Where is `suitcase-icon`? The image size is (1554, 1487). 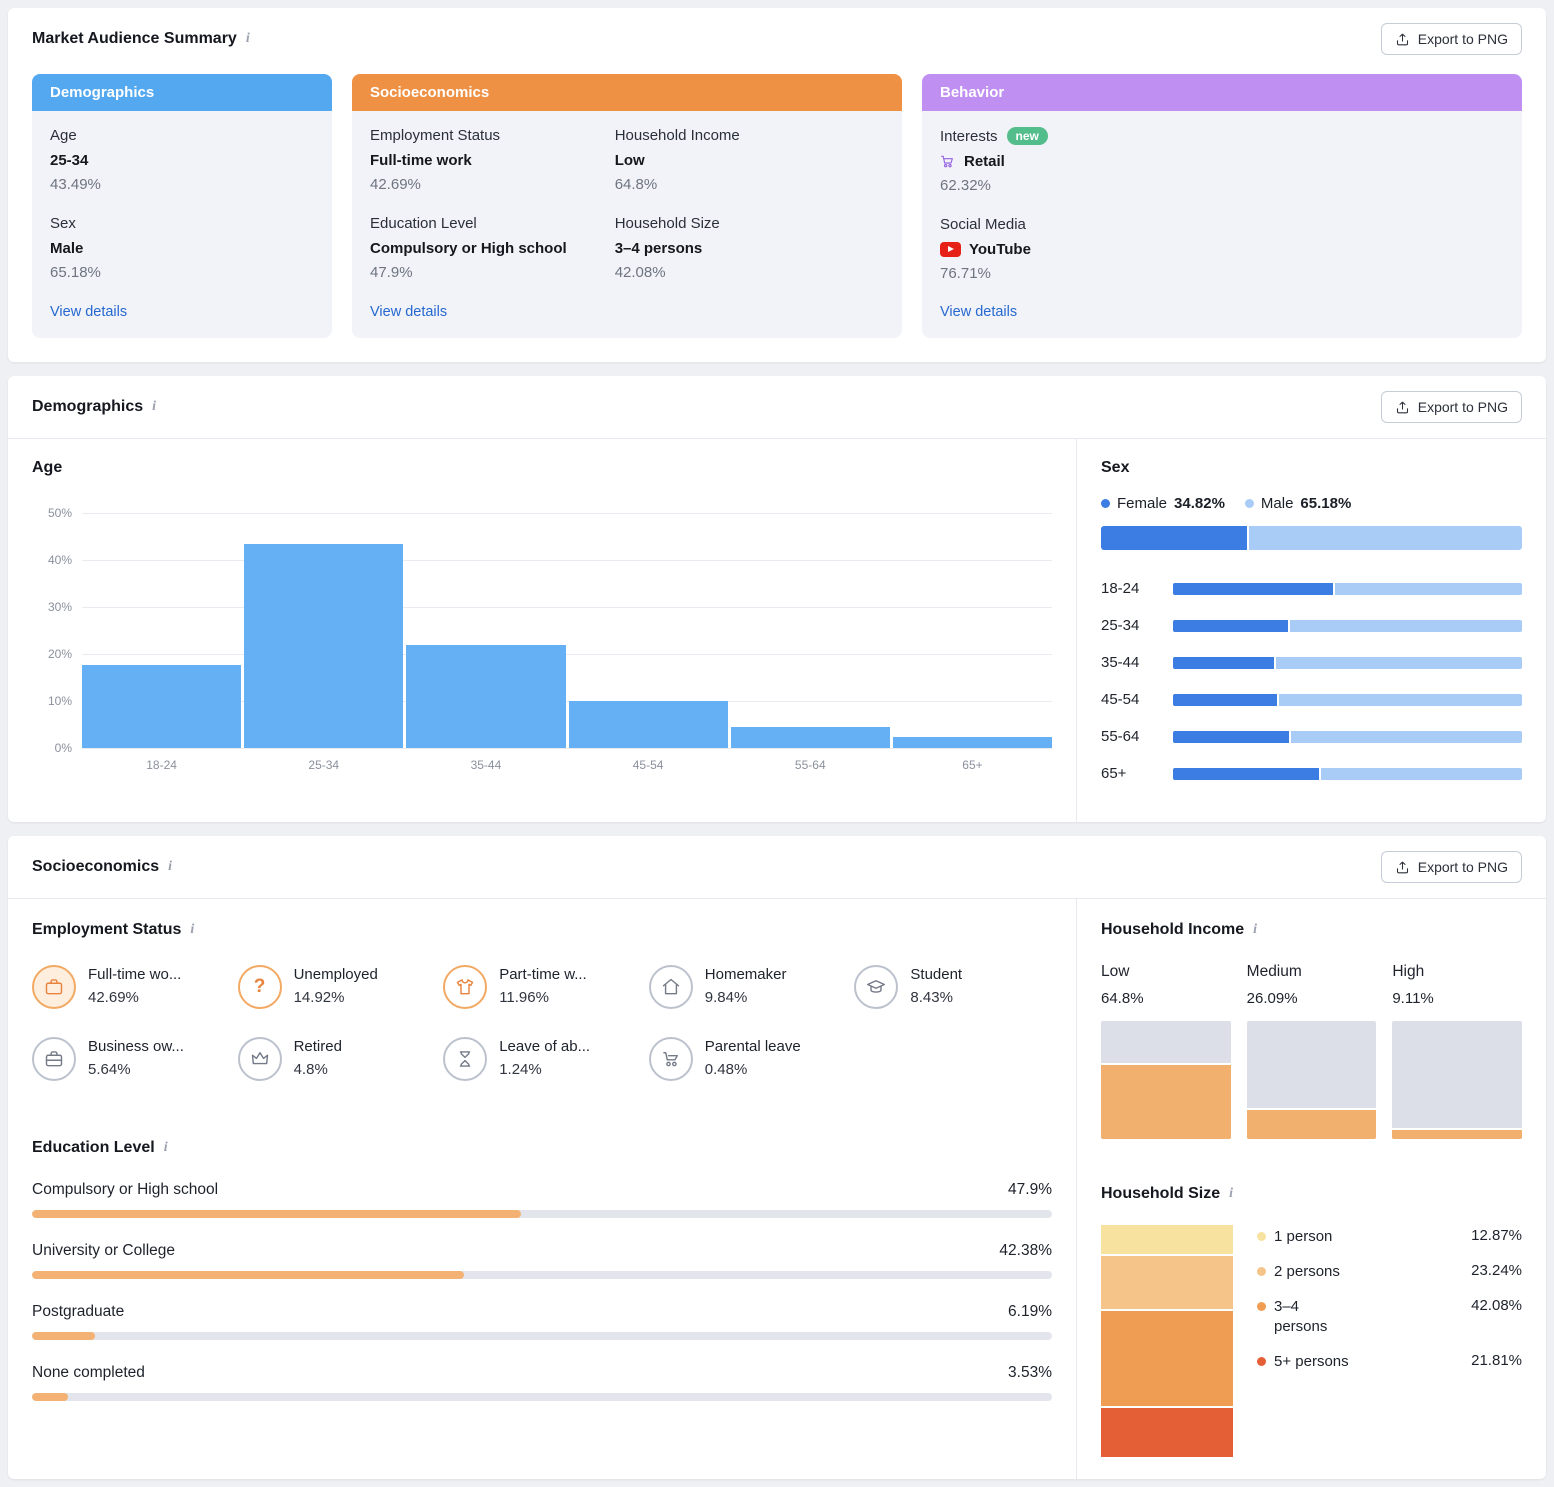
suitcase-icon is located at coordinates (54, 1059).